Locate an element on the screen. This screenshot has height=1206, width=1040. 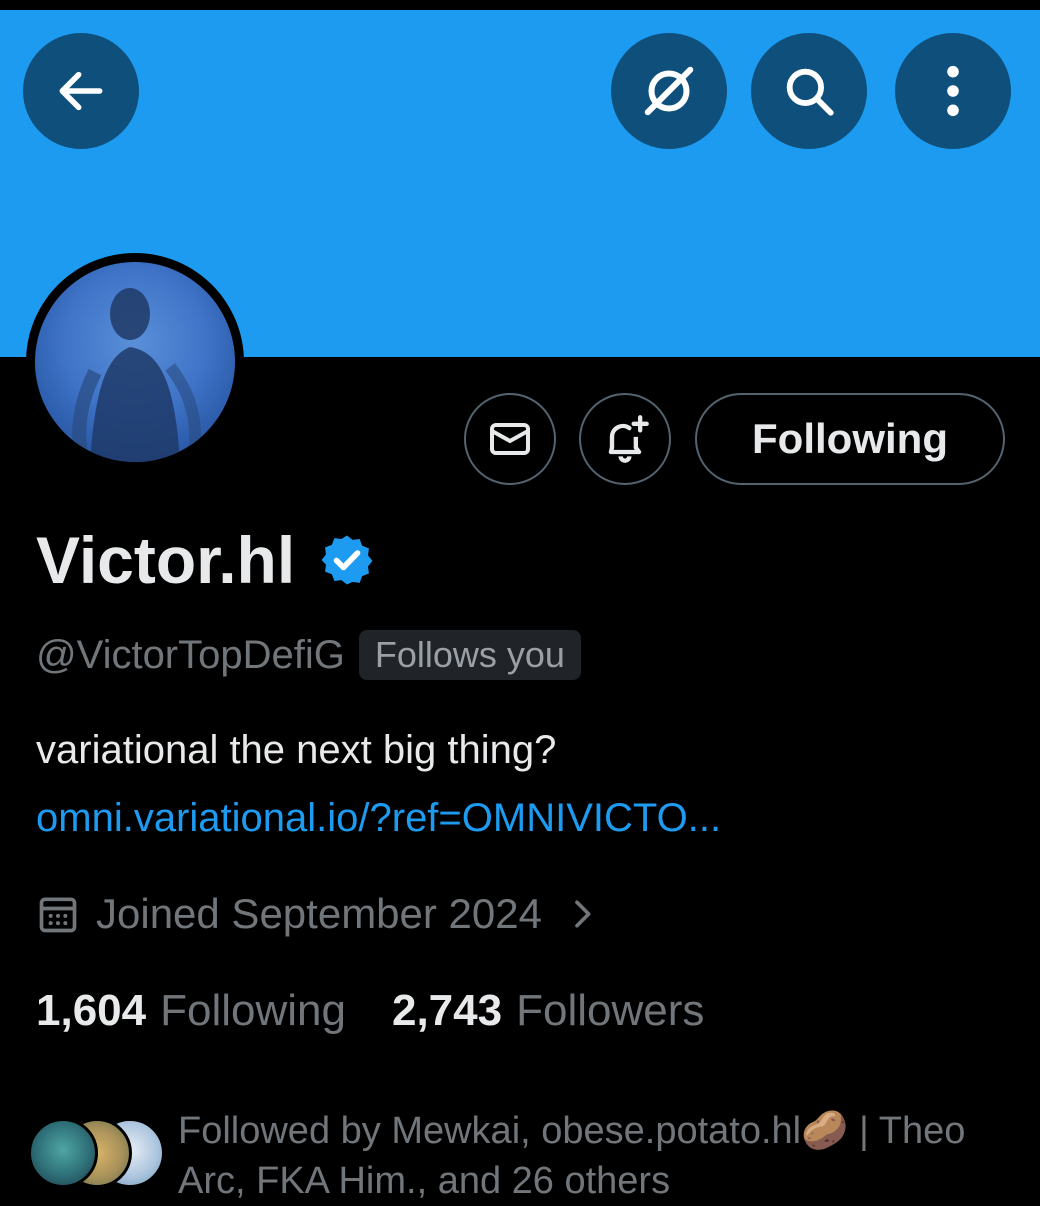
following-stat: 1,604 Following is located at coordinates (191, 1011).